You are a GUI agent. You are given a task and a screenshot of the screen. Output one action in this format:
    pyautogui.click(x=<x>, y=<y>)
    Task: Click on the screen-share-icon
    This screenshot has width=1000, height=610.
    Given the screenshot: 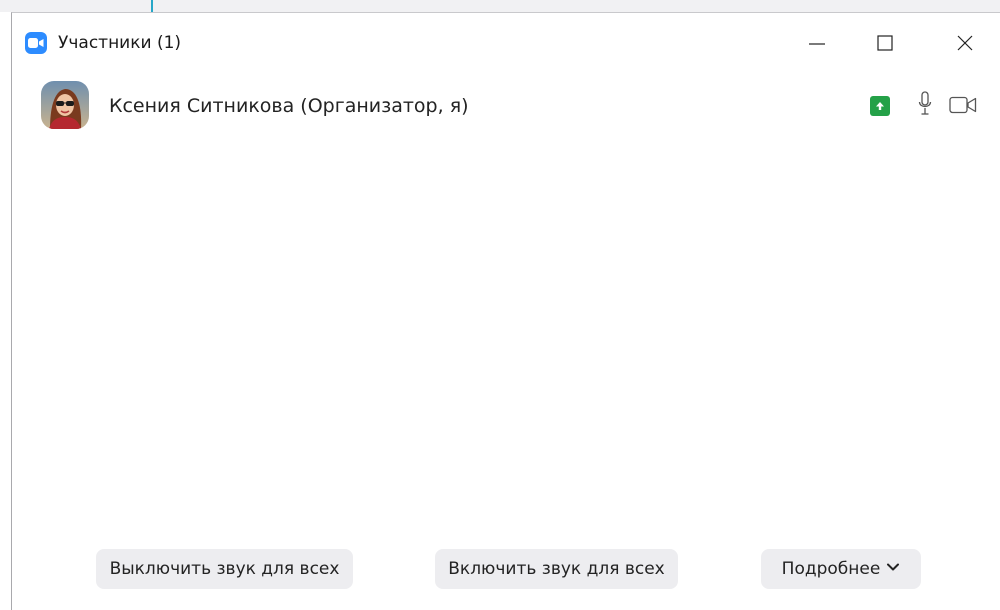 What is the action you would take?
    pyautogui.click(x=880, y=106)
    